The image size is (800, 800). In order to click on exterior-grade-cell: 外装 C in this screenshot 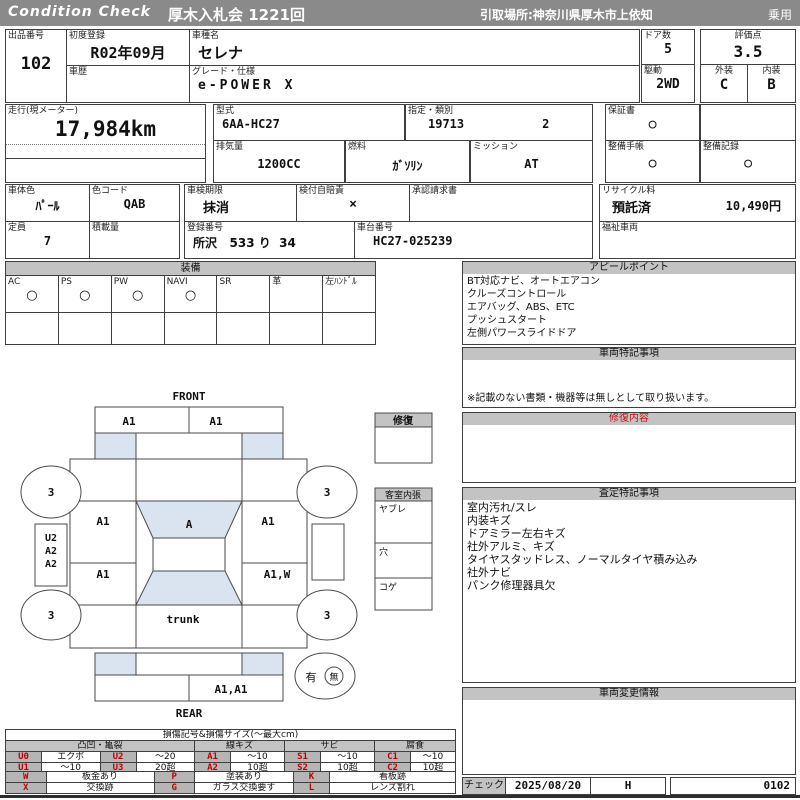, I will do `click(724, 83)`.